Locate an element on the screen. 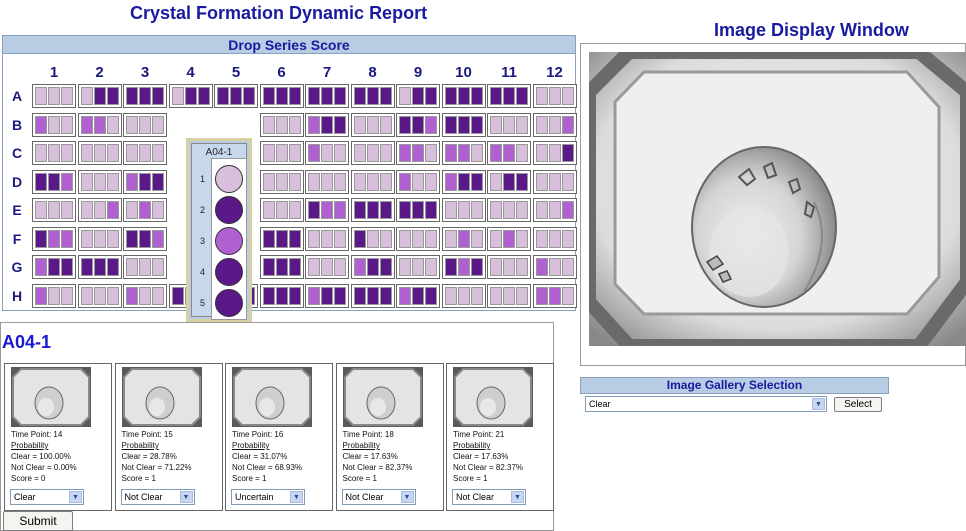 Image resolution: width=966 pixels, height=531 pixels. well-B3 is located at coordinates (145, 124).